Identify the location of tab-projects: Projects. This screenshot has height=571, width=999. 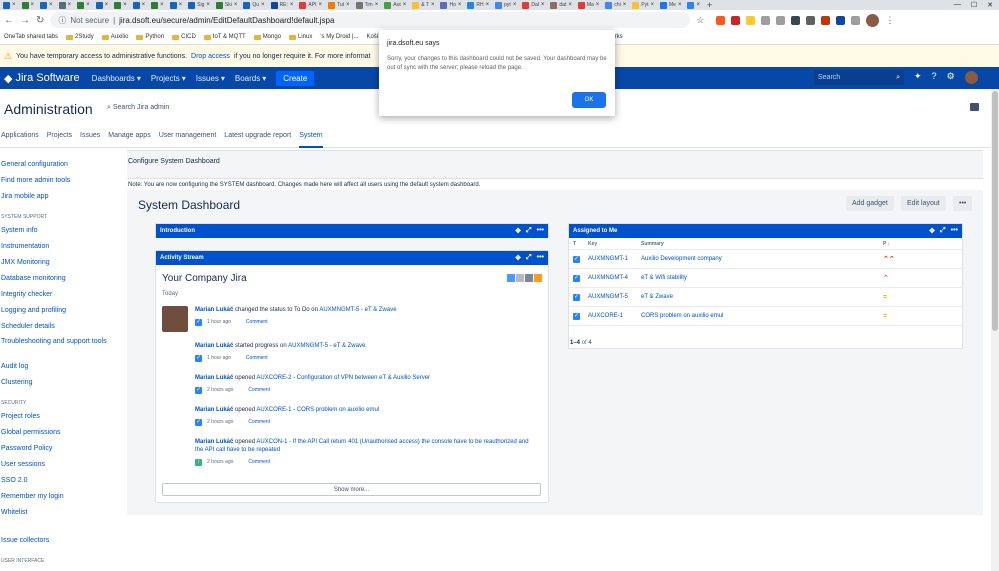
(59, 138).